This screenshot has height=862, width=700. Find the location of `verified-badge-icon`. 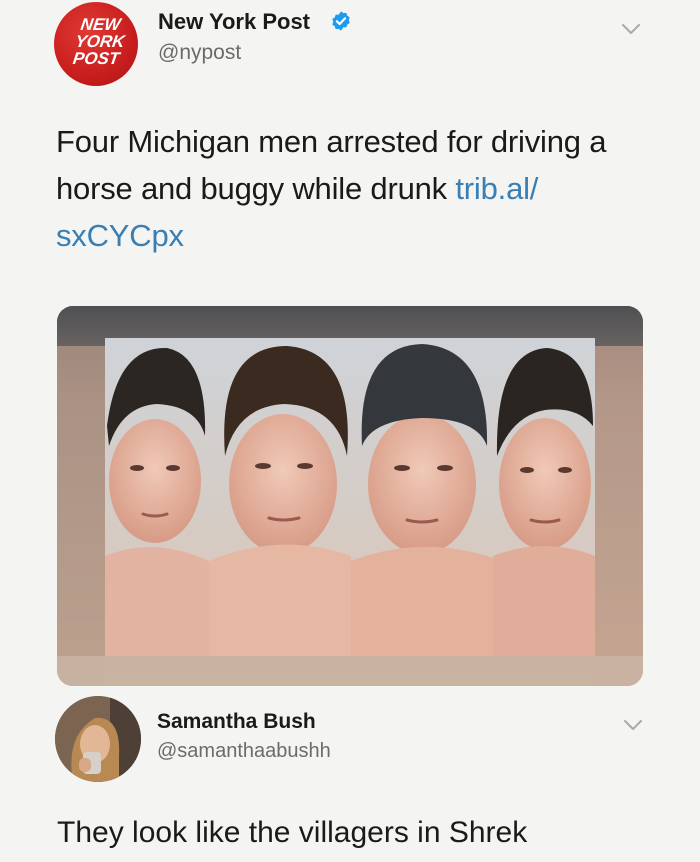

verified-badge-icon is located at coordinates (341, 21).